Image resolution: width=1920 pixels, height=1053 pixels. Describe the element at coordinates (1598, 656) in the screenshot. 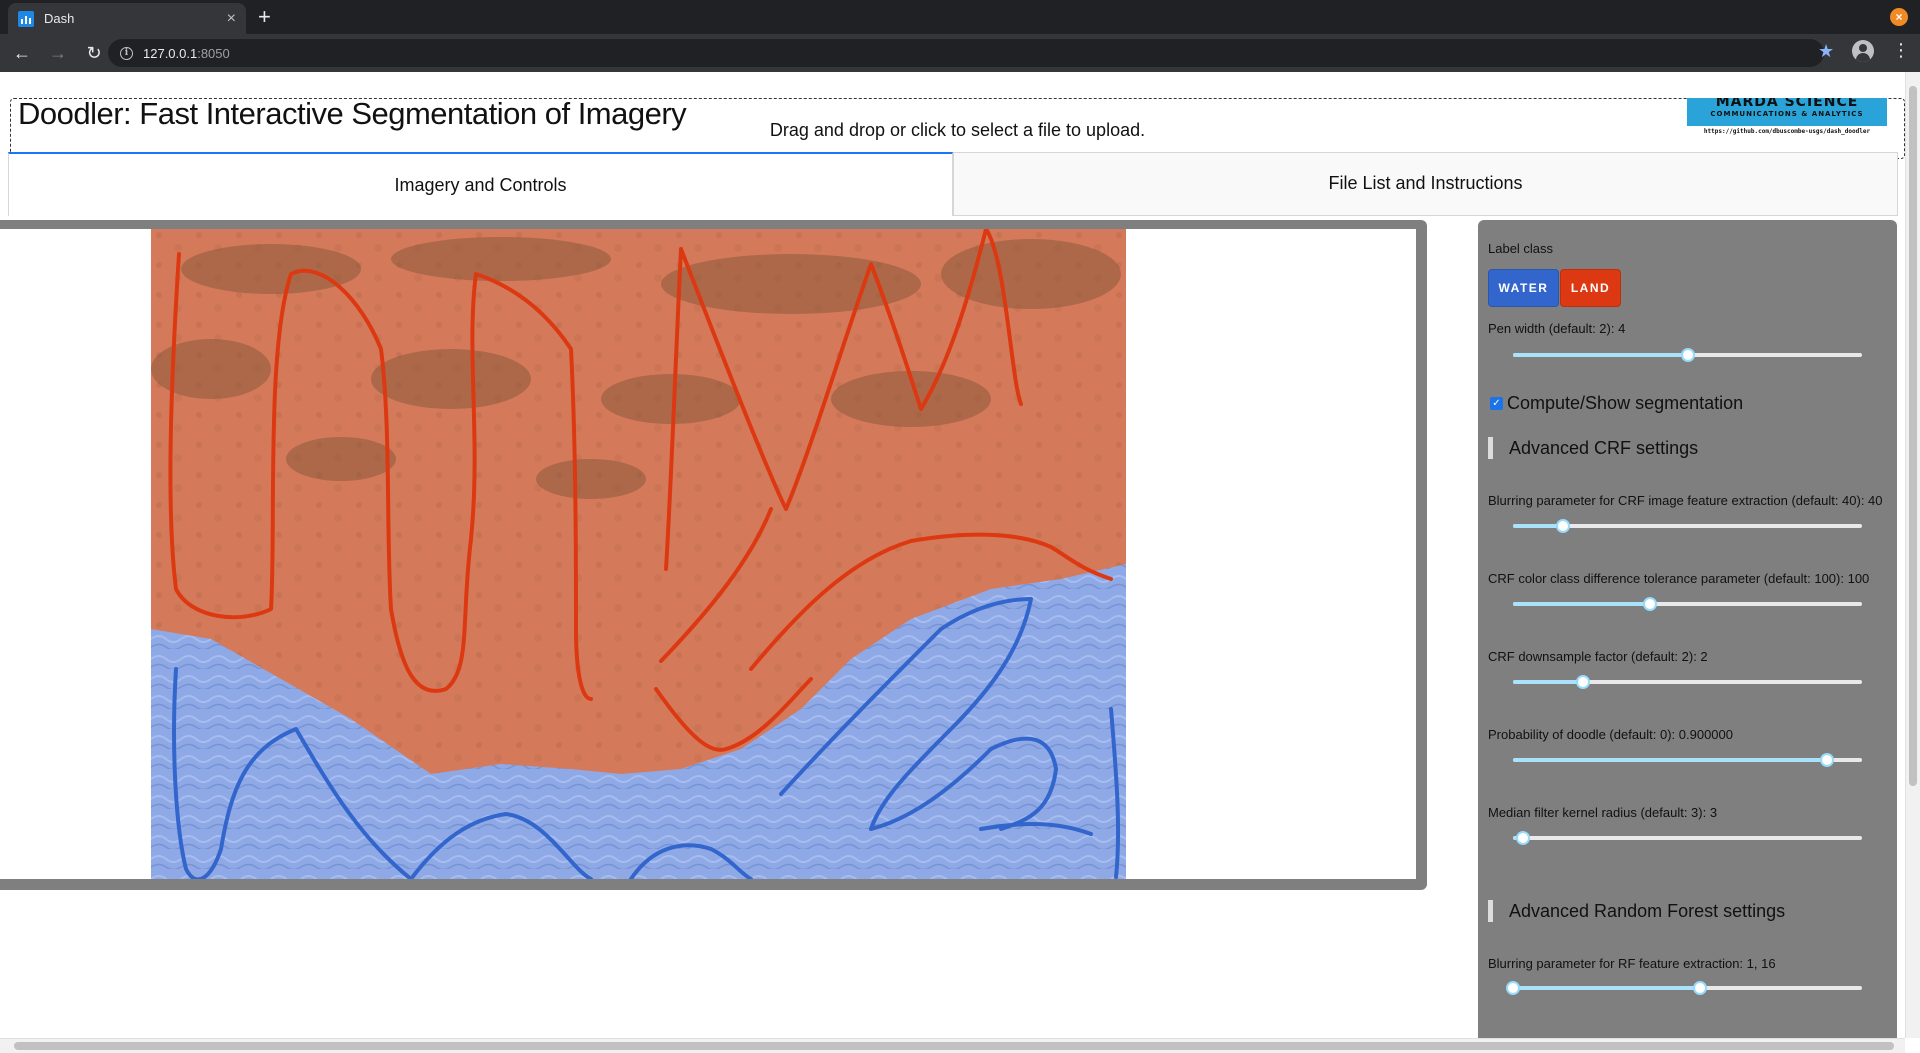

I see `crf-downsample-label: CRF downsample factor (default: 2): 2` at that location.